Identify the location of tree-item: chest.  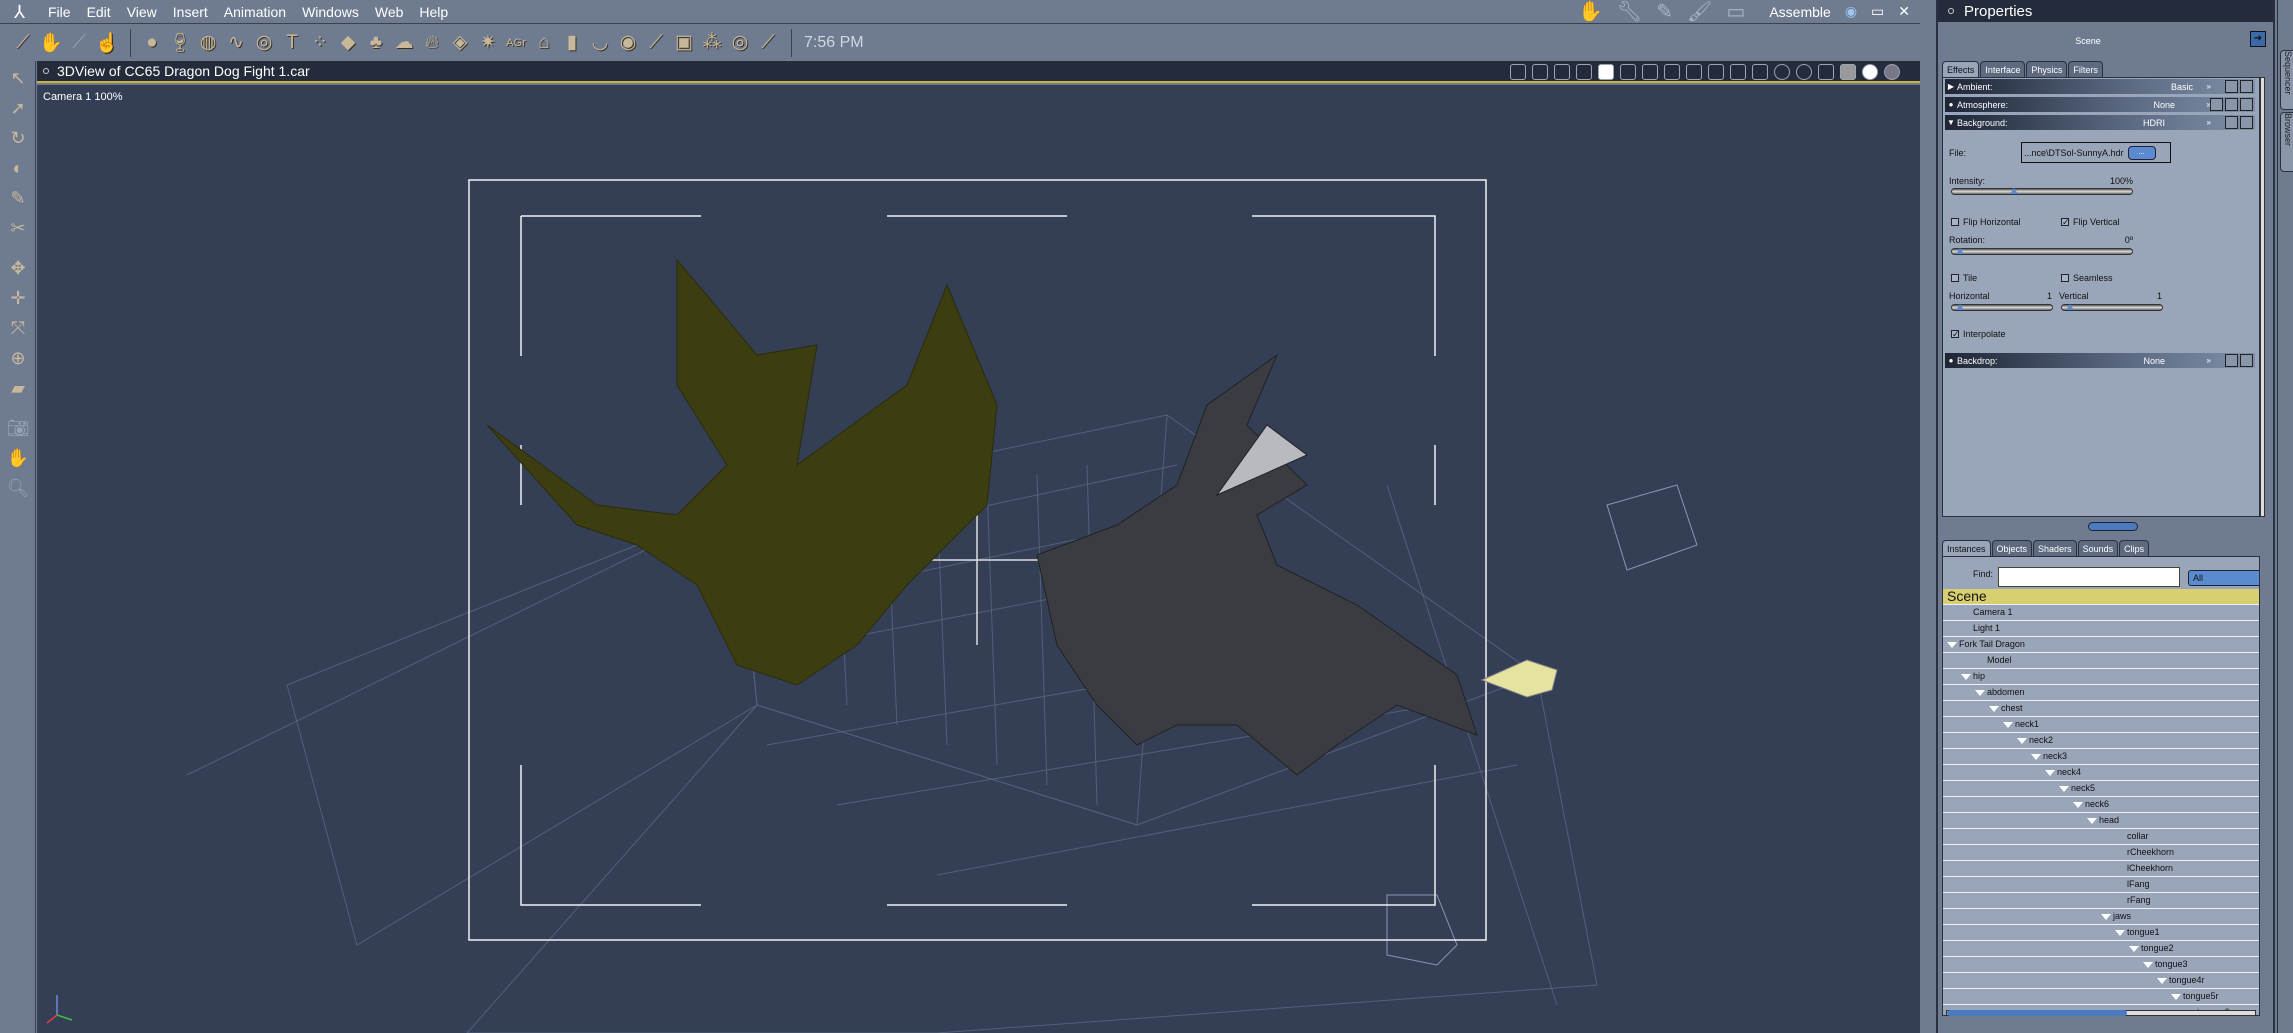
(2101, 709).